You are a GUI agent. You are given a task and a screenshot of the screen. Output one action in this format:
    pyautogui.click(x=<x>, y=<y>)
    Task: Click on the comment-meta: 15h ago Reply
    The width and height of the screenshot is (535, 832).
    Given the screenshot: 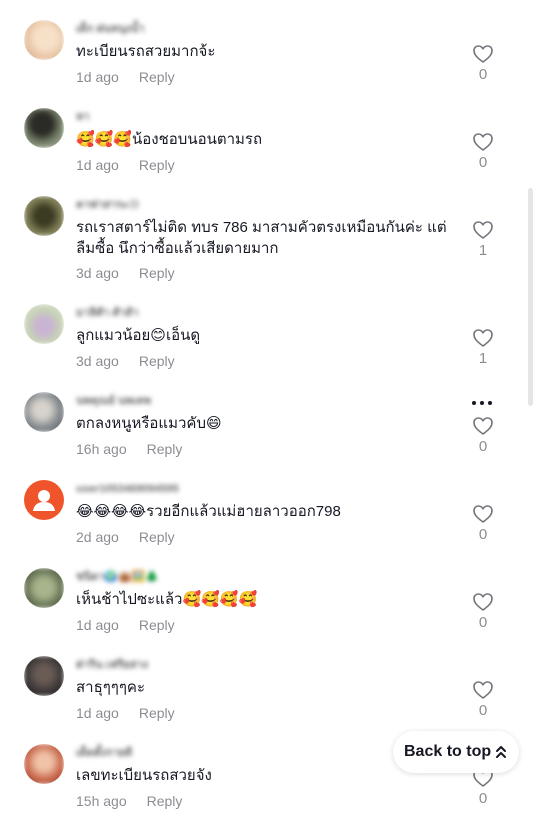 What is the action you would take?
    pyautogui.click(x=129, y=801)
    